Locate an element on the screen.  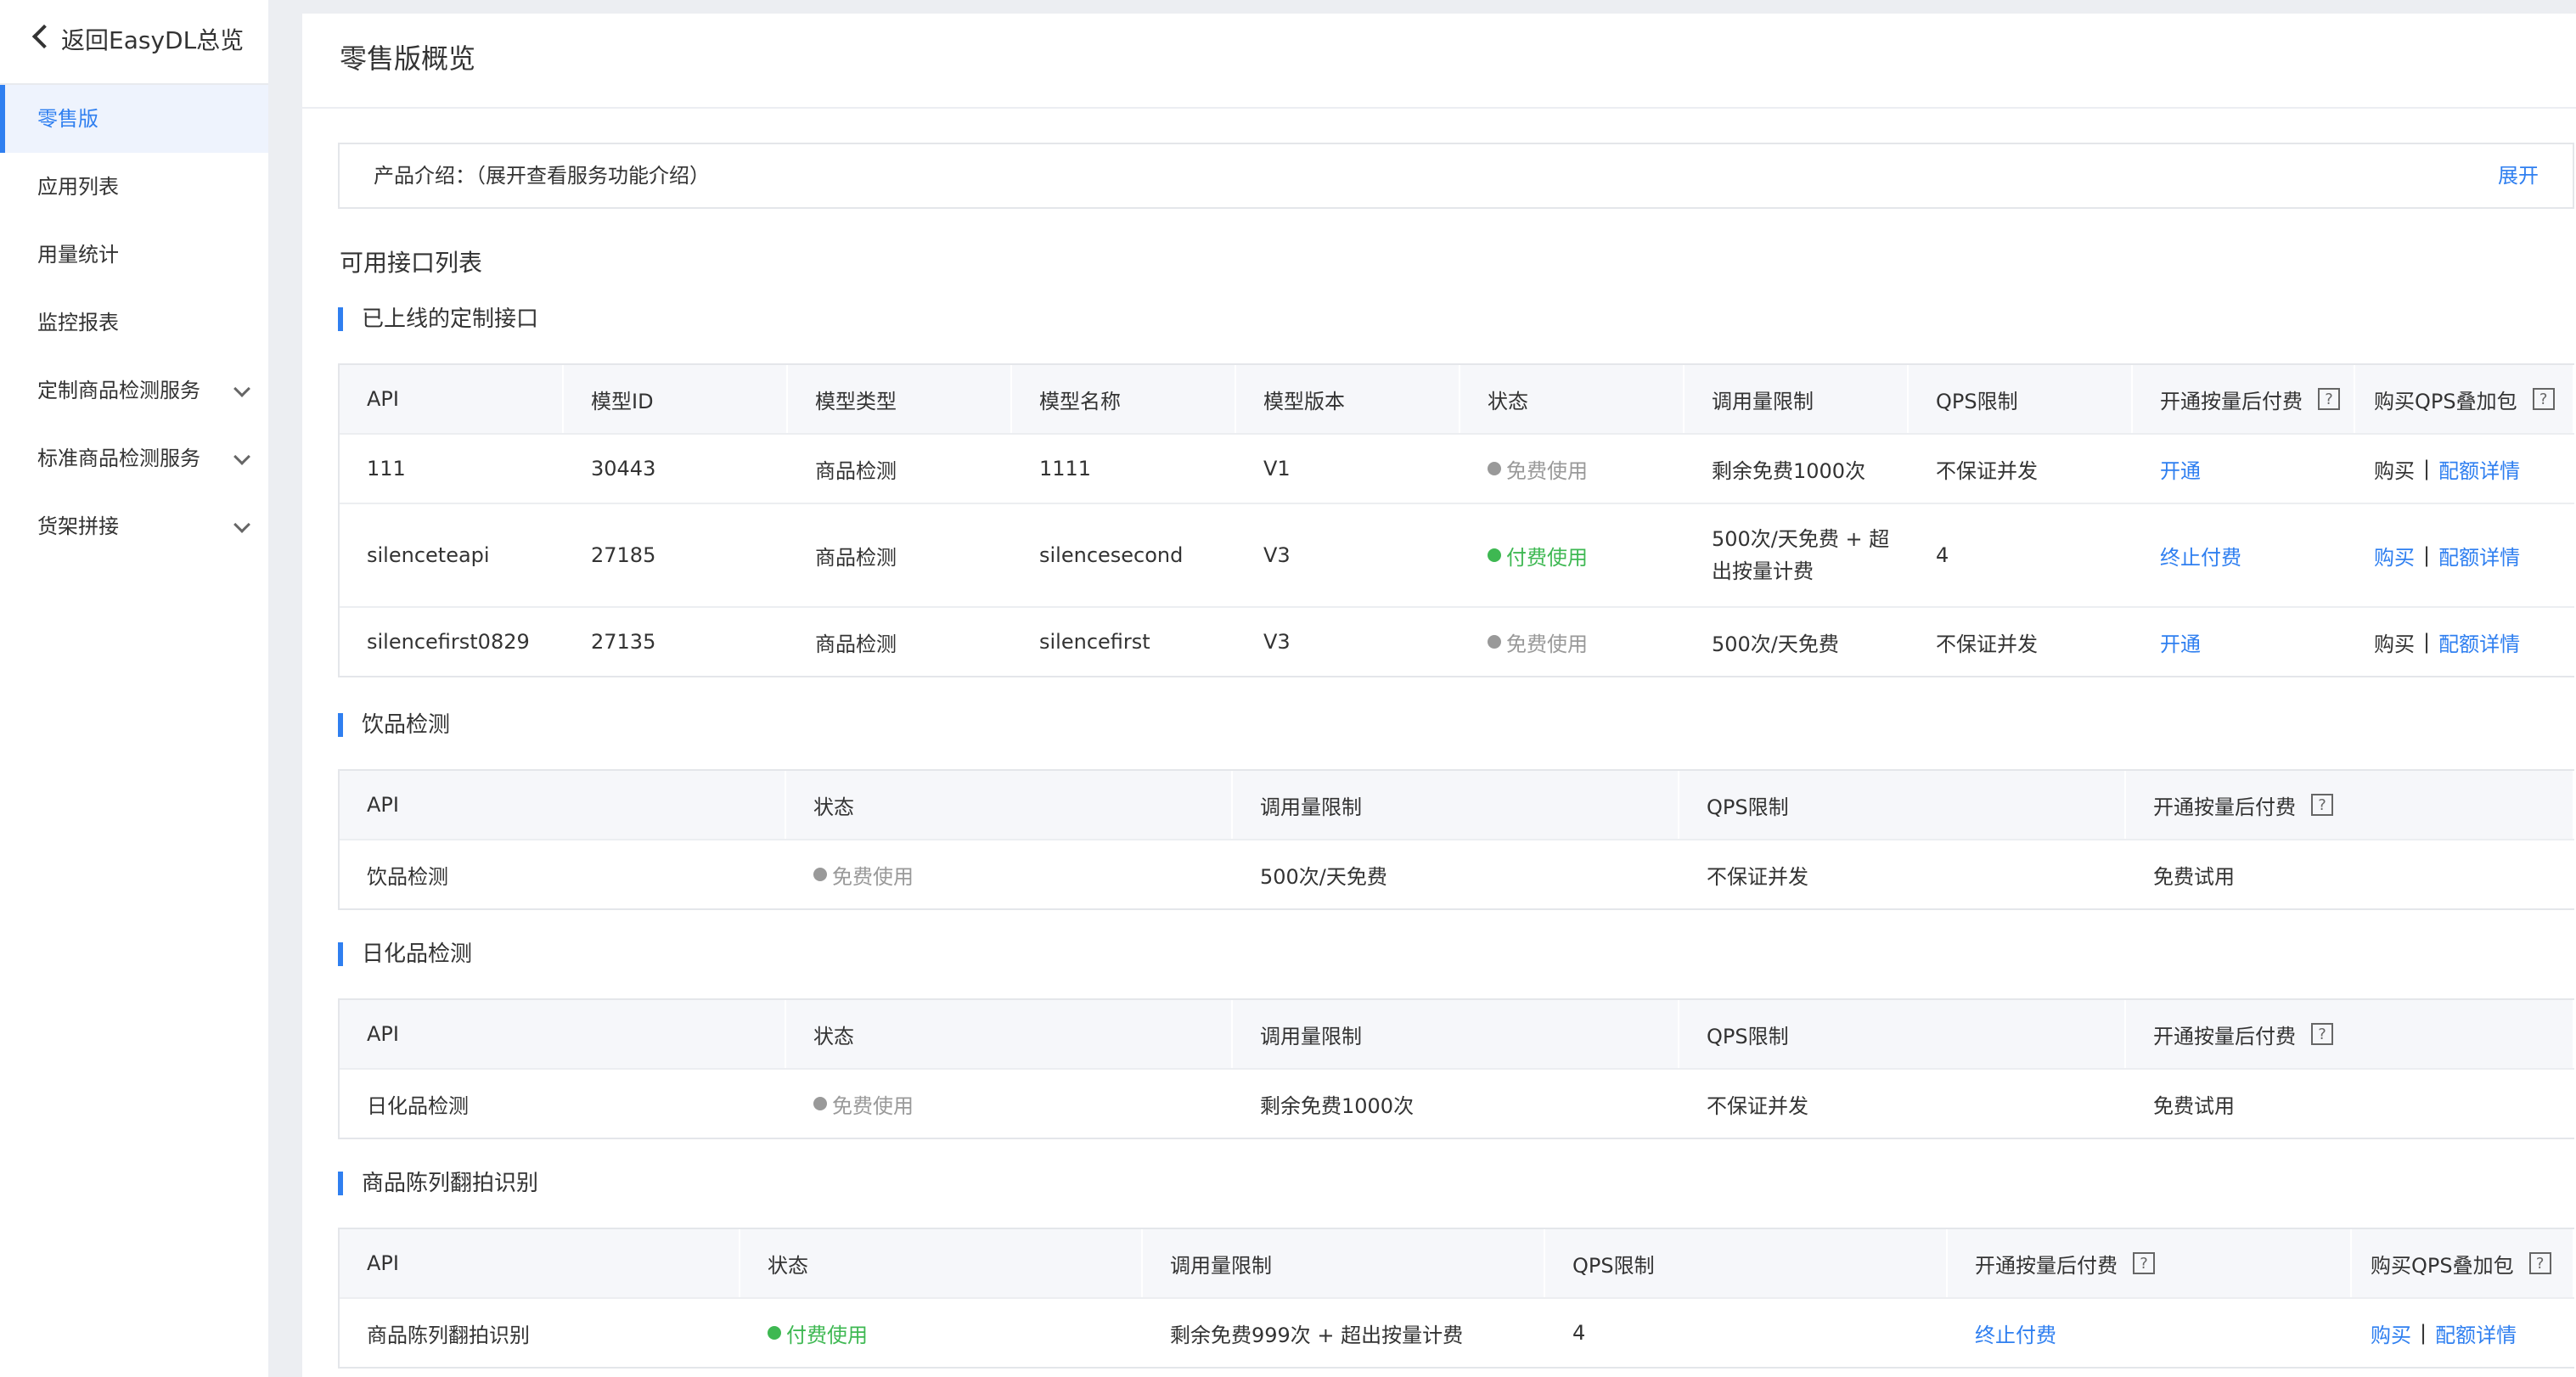
table-row: 饮品检测 免费使用 500次/天免费 不保证并发 免费试用 is located at coordinates (1457, 873).